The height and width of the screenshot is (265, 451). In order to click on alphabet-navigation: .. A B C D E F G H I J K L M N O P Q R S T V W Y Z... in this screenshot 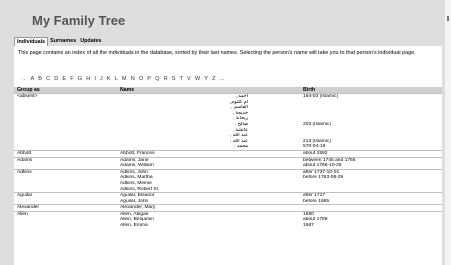, I will do `click(125, 79)`.